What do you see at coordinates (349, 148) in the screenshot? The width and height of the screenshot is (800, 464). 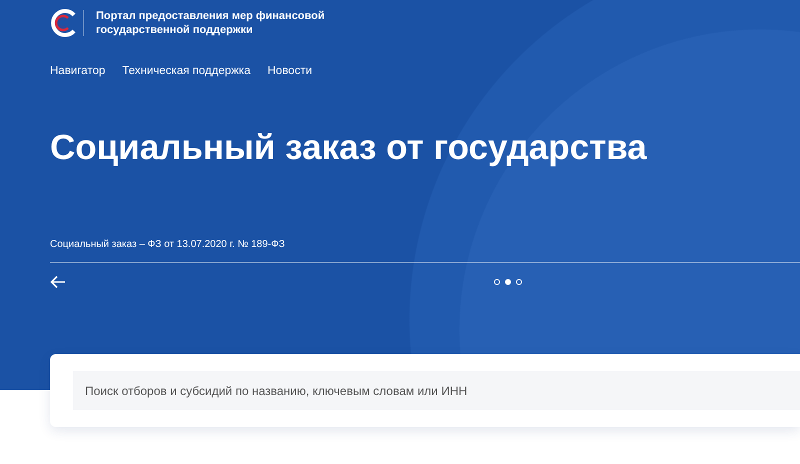 I see `hero-title: Социальный заказ от государства` at bounding box center [349, 148].